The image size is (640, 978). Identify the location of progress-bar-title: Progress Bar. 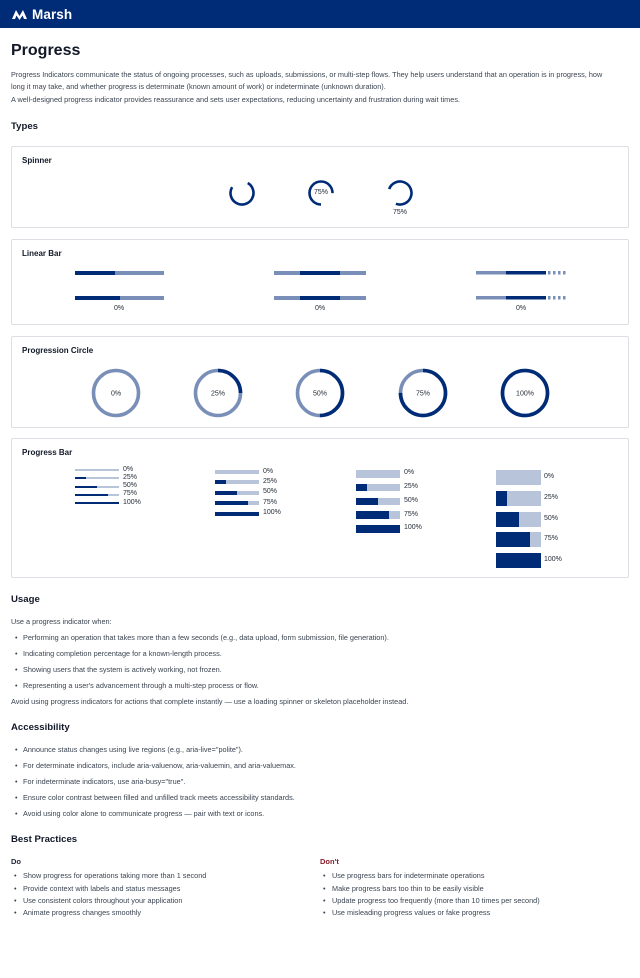
(47, 452).